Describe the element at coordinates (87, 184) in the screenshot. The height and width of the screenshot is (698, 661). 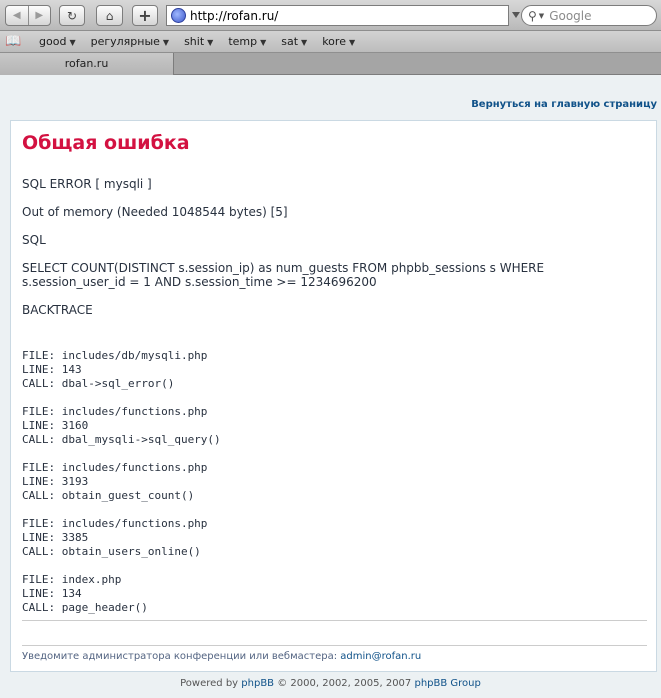
I see `sql-error-line: SQL ERROR [ mysqli ]` at that location.